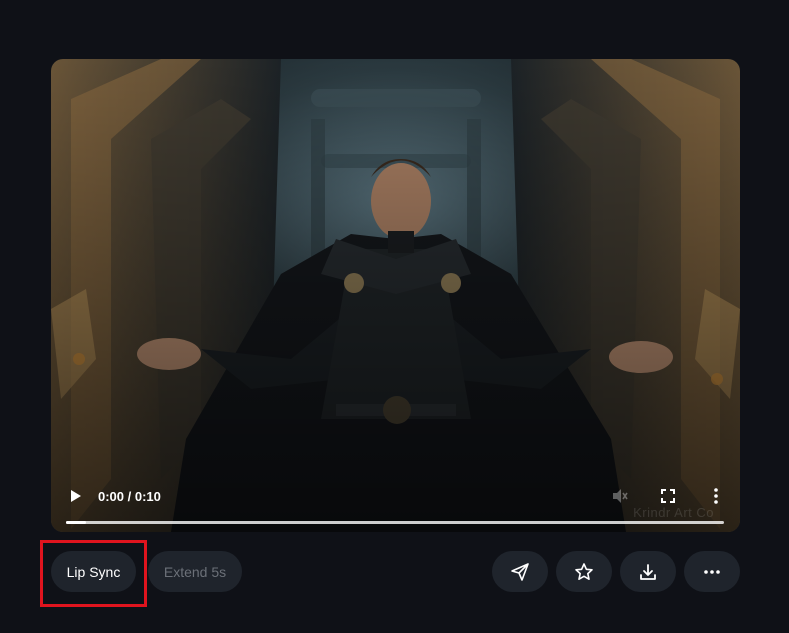 The image size is (789, 633). I want to click on send-button, so click(520, 571).